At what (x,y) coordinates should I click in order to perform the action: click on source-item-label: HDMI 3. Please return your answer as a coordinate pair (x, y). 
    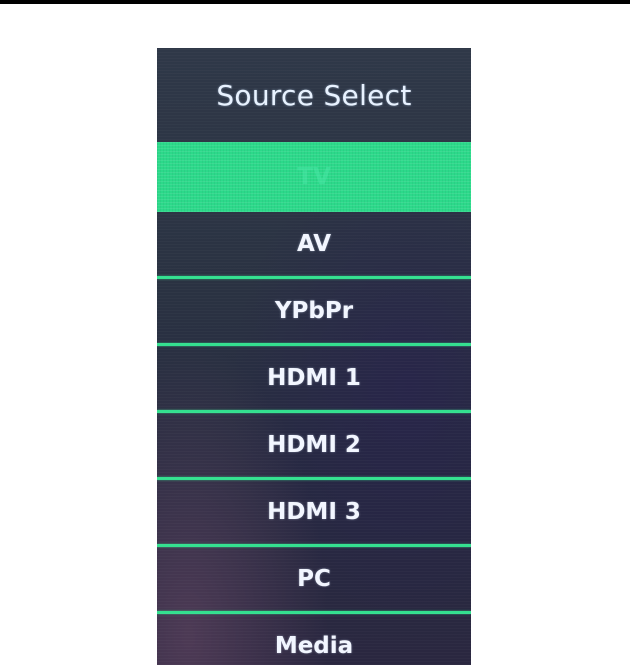
    Looking at the image, I should click on (314, 512).